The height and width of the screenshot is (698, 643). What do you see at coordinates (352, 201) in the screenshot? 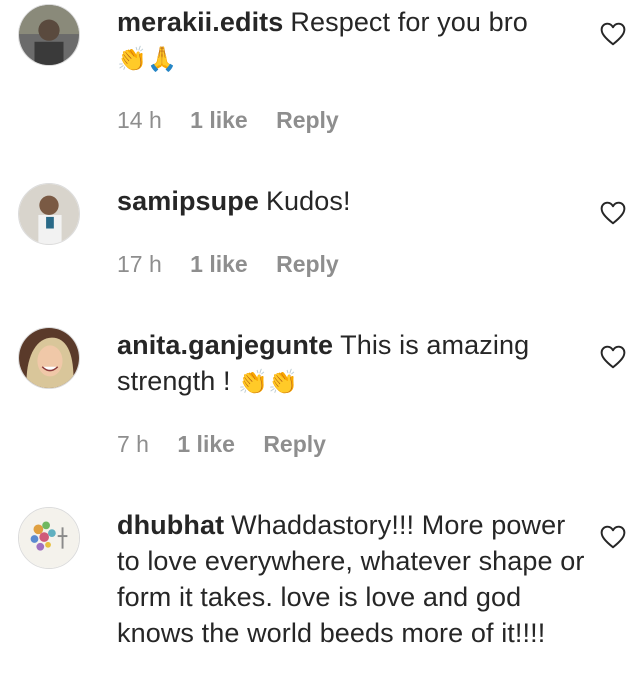
I see `comment-body: samipsupe Kudos!` at bounding box center [352, 201].